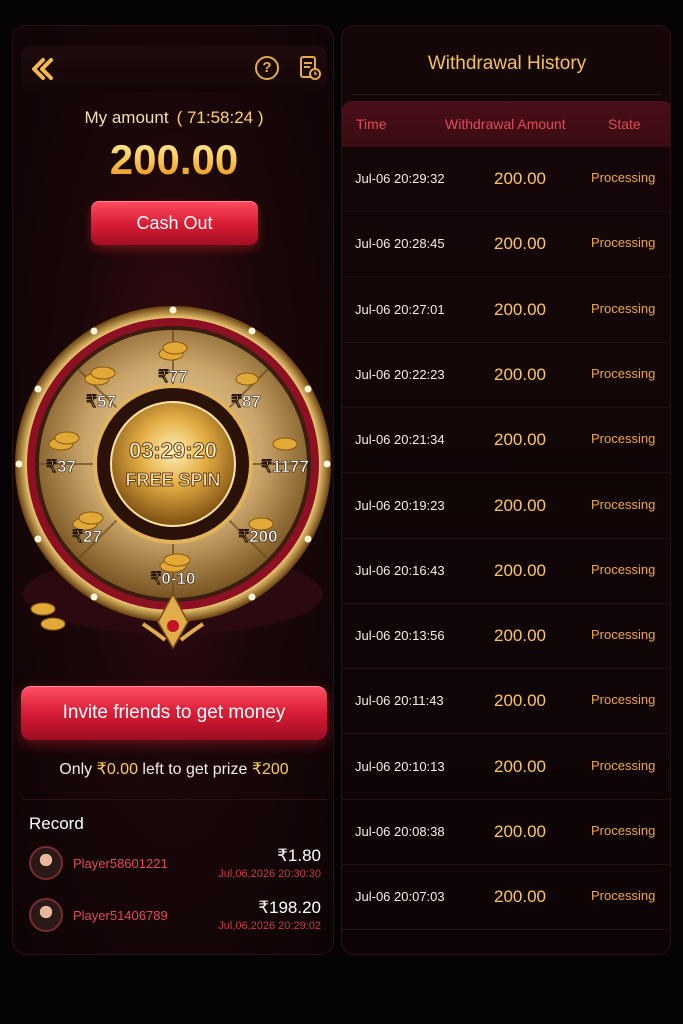 This screenshot has height=1024, width=683. What do you see at coordinates (173, 578) in the screenshot?
I see `prize-label-5: ₹0-10` at bounding box center [173, 578].